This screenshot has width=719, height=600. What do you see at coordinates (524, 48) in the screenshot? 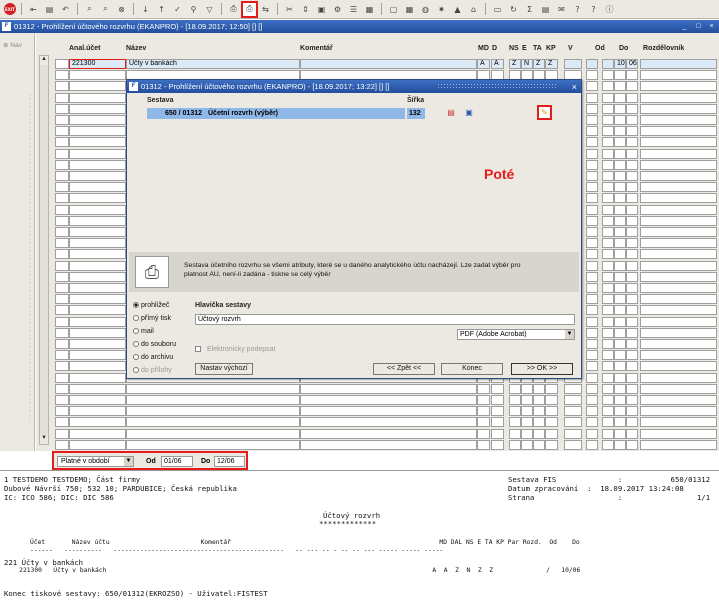
I see `col-header-e: E` at bounding box center [524, 48].